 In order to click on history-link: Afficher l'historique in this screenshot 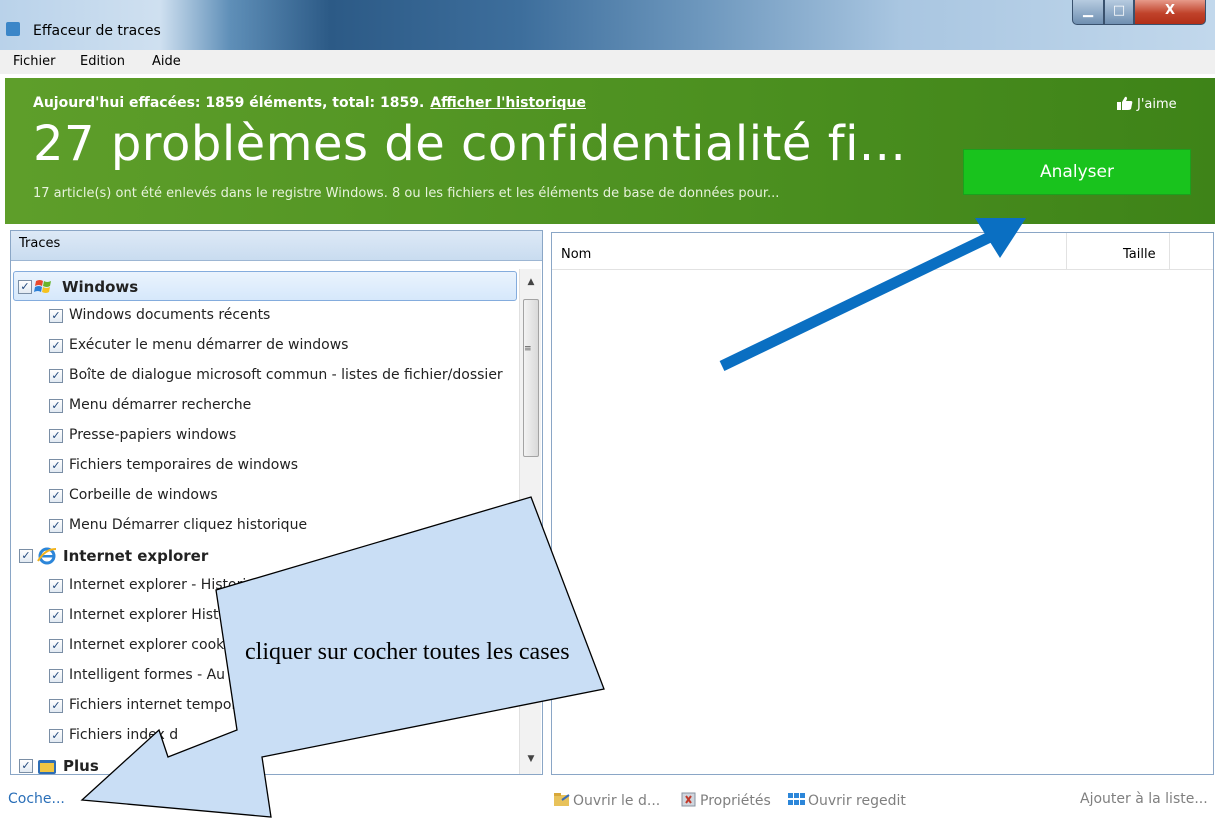, I will do `click(508, 103)`.